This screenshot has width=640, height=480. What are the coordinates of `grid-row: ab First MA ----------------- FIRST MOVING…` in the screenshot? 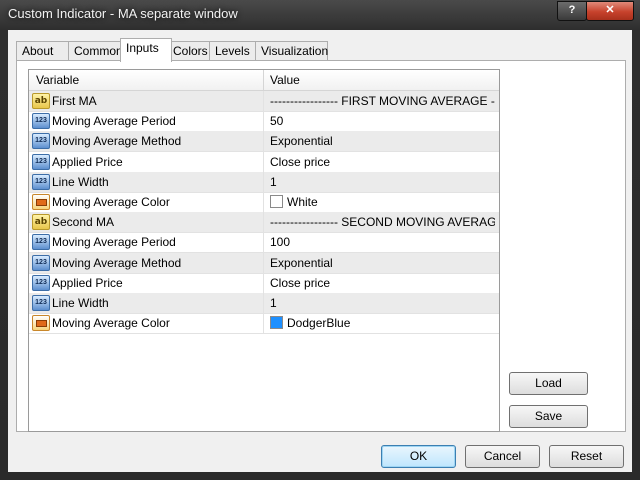 It's located at (264, 101).